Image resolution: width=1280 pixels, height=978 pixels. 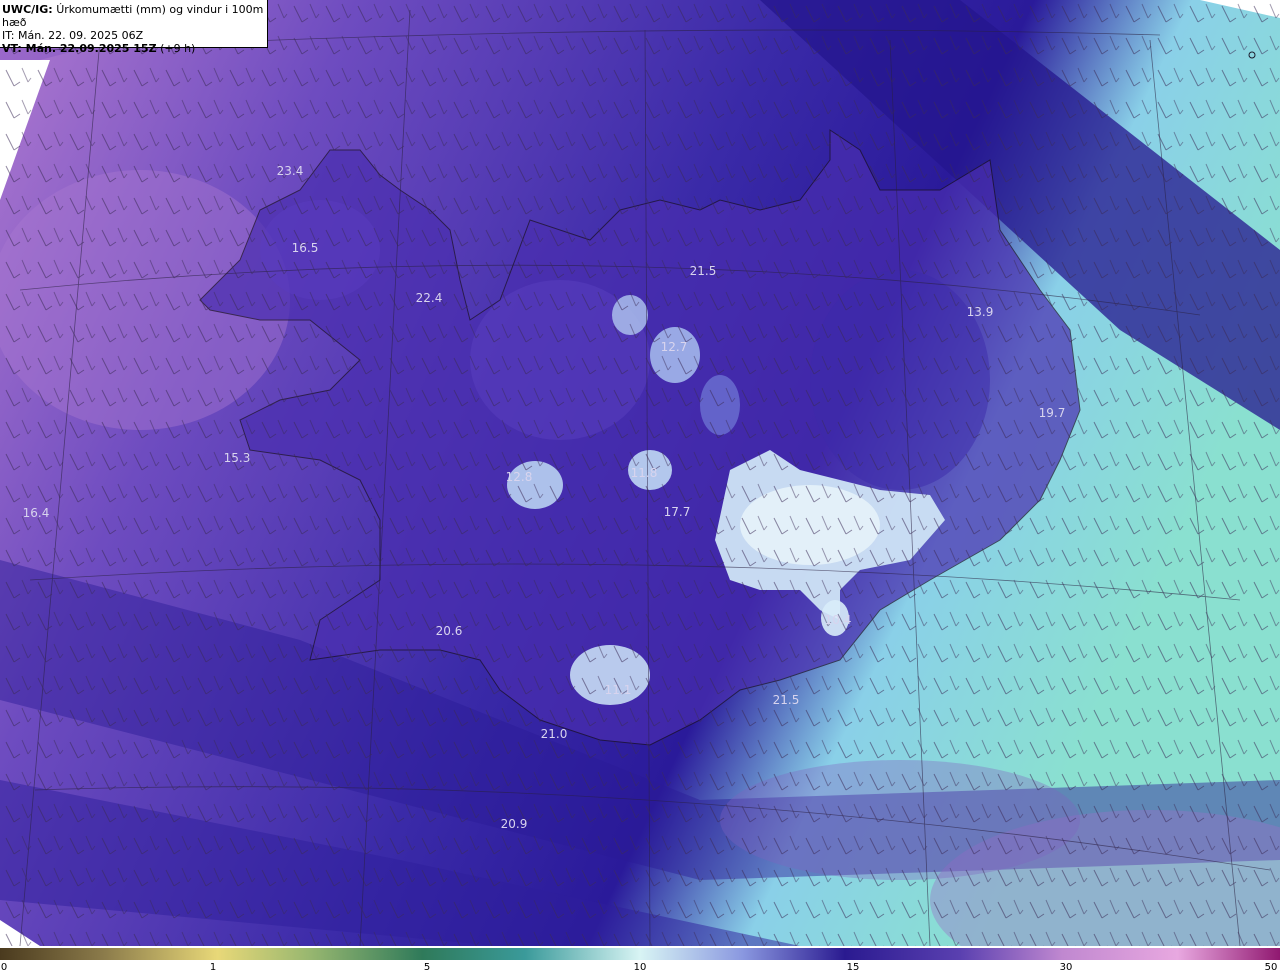 What do you see at coordinates (838, 620) in the screenshot?
I see `value-label: 10.4` at bounding box center [838, 620].